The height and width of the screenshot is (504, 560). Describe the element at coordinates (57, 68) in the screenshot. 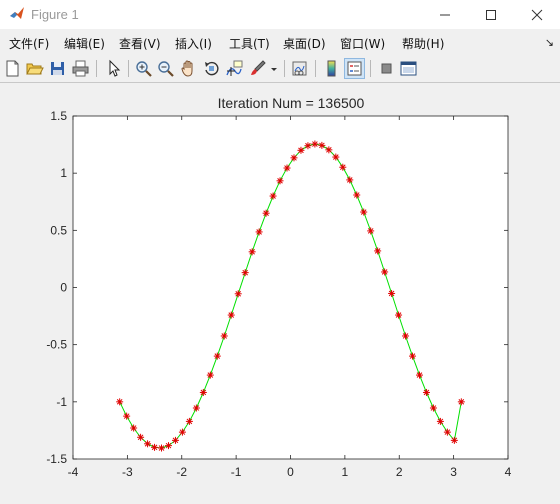

I see `save-icon` at that location.